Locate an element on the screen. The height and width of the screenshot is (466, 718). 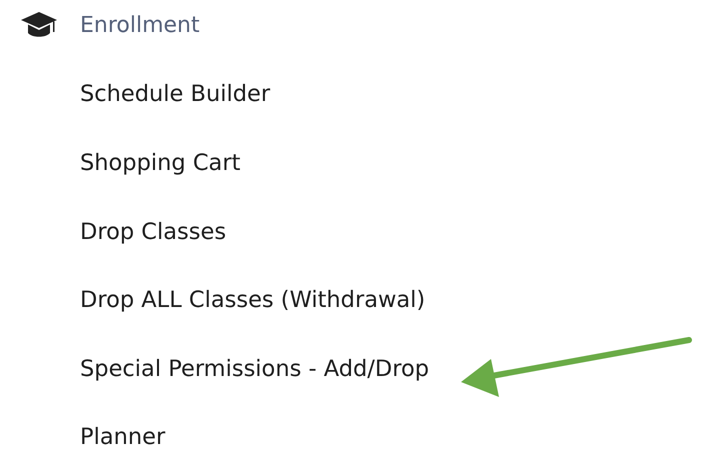
menu-link: Shopping Cart is located at coordinates (160, 164).